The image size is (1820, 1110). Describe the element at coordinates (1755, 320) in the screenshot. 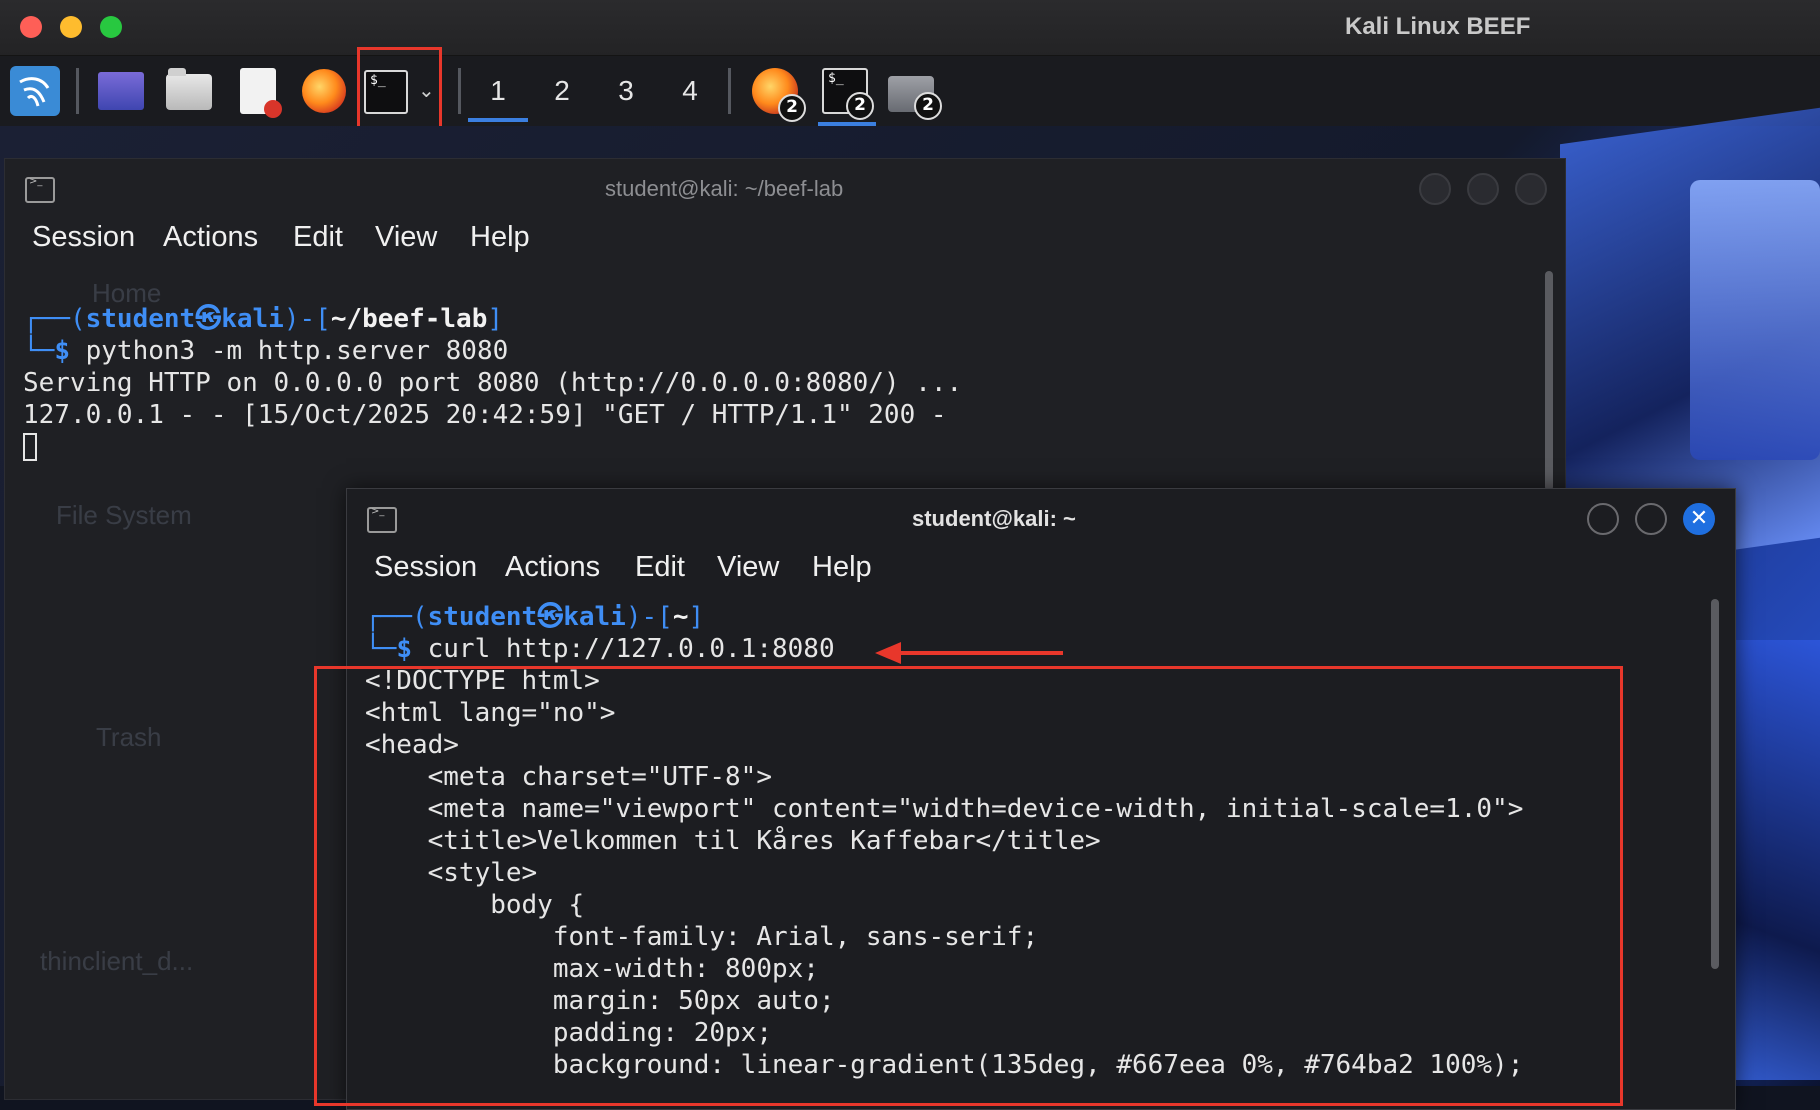

I see `wallpaper-shape` at that location.